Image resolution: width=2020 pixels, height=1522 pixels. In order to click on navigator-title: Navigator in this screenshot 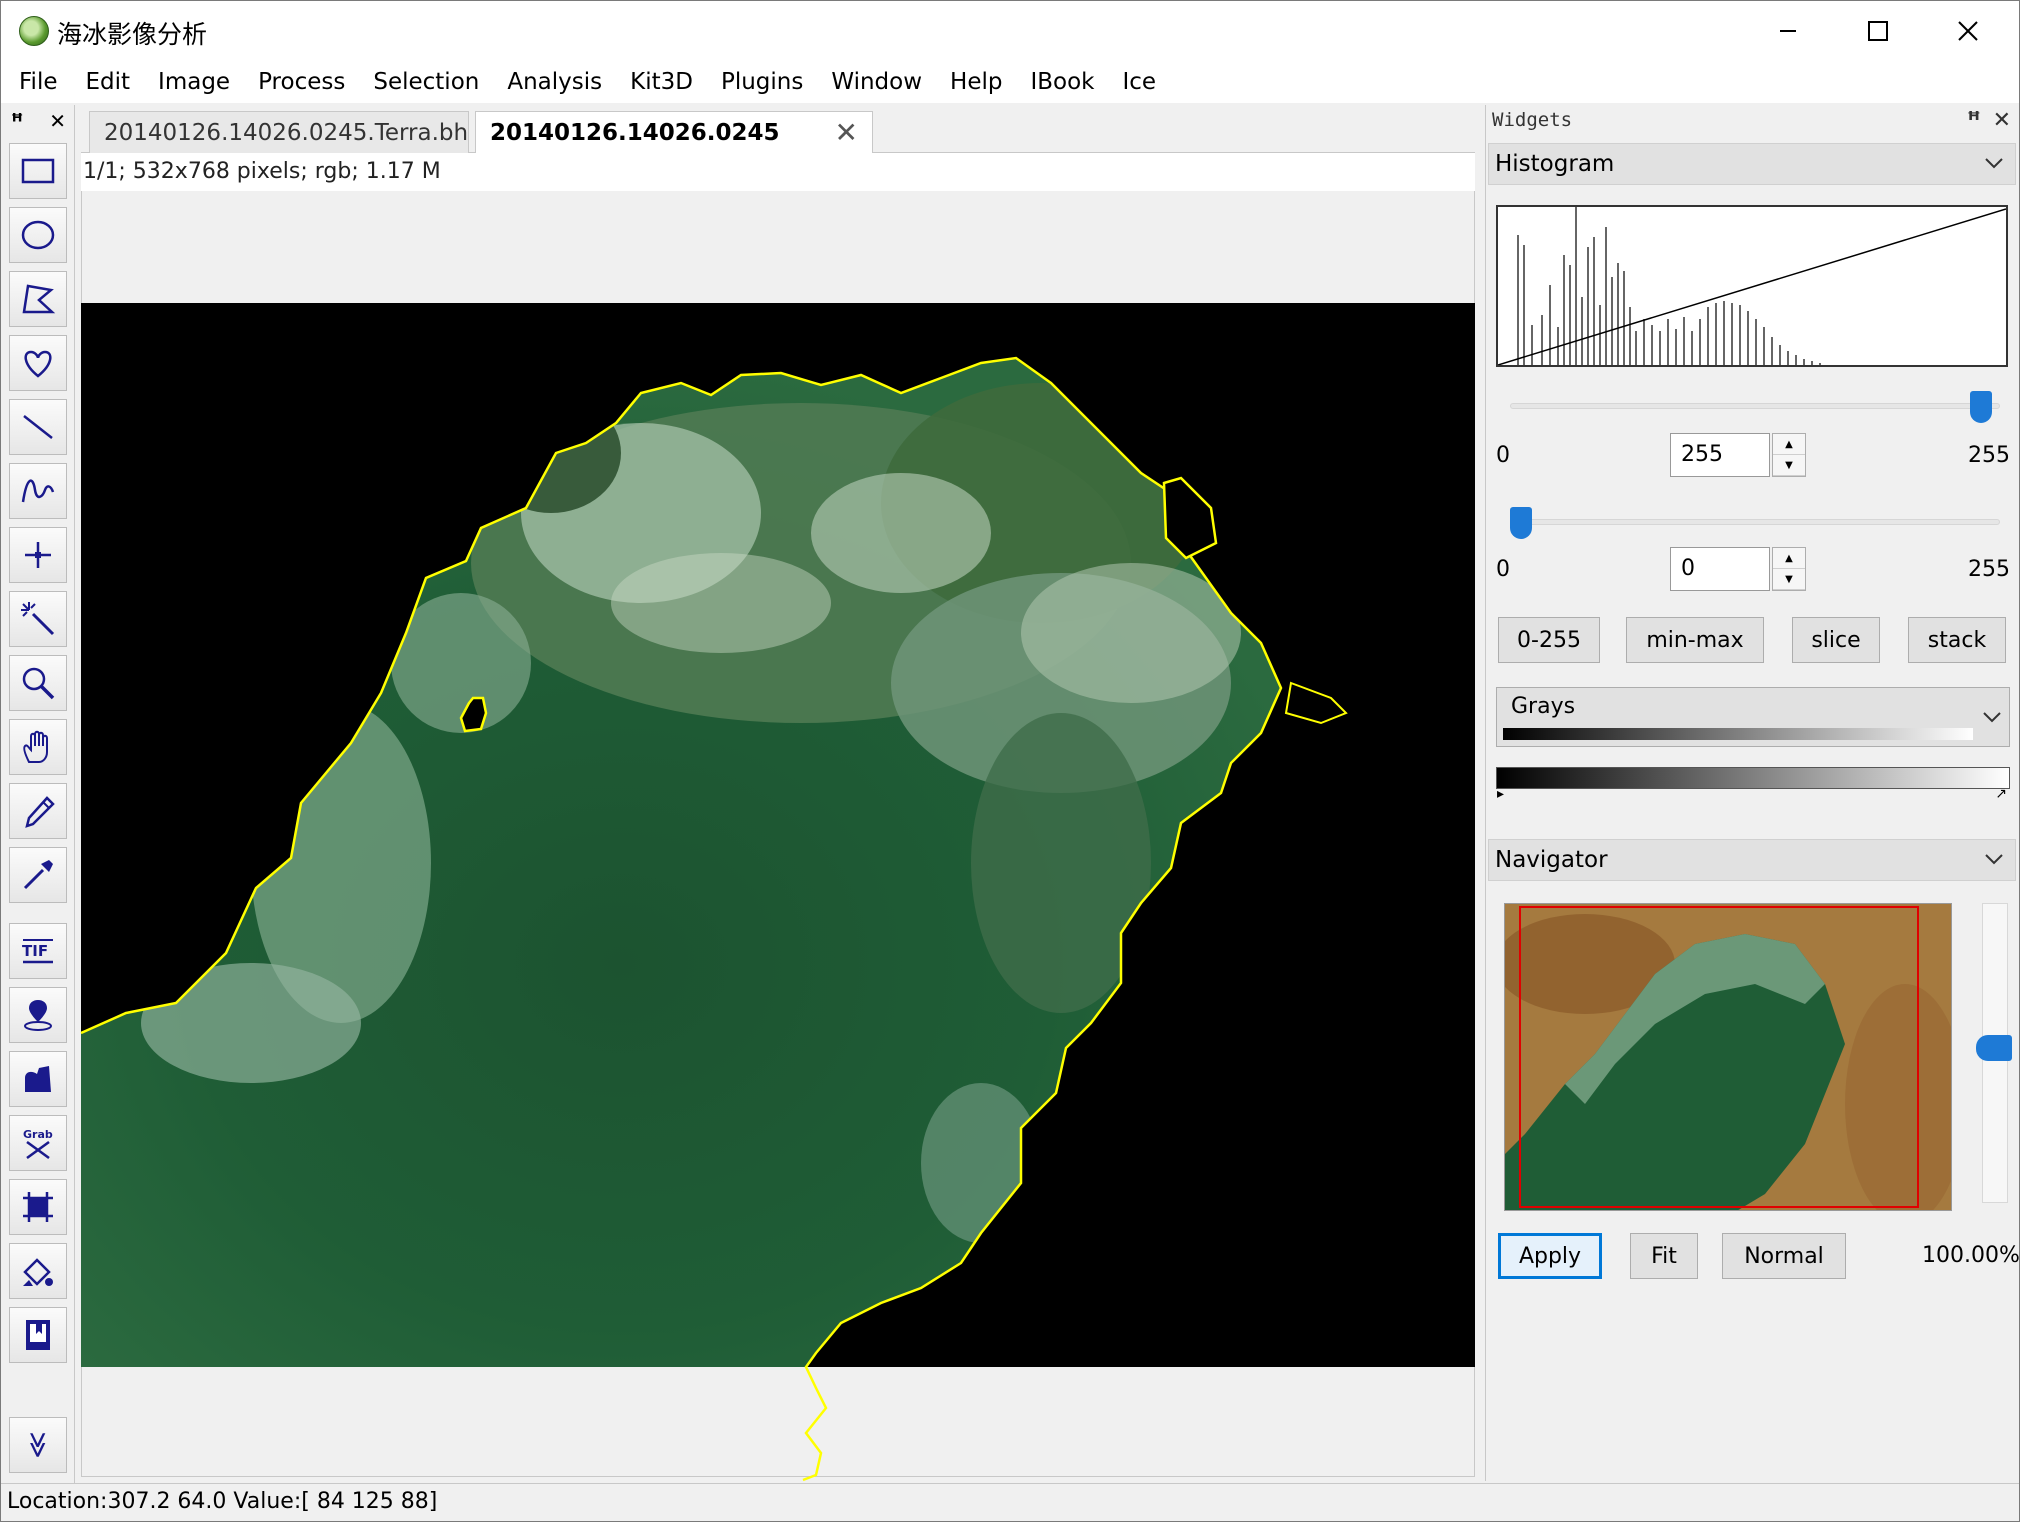, I will do `click(1551, 860)`.